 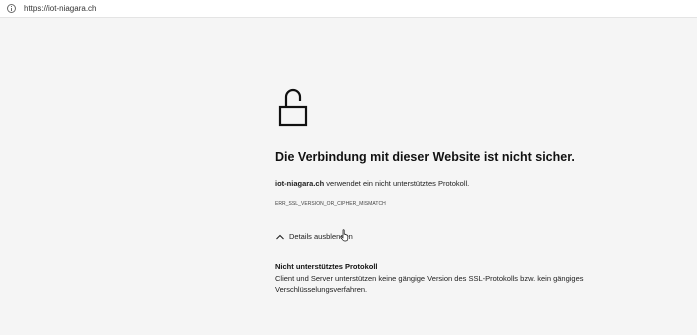 What do you see at coordinates (293, 107) in the screenshot?
I see `unlocked-padlock-icon` at bounding box center [293, 107].